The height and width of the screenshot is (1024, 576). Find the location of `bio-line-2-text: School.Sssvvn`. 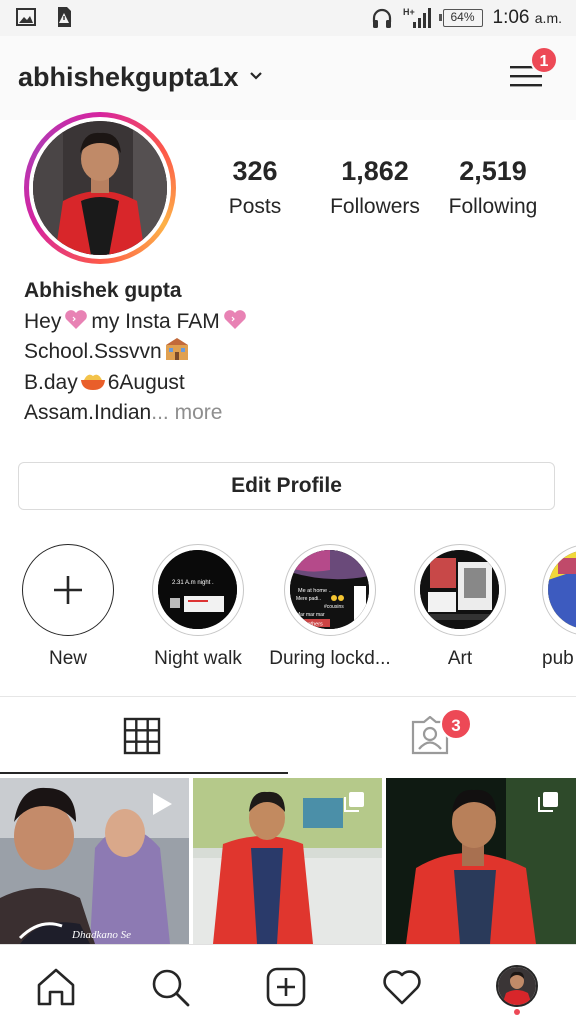

bio-line-2-text: School.Sssvvn is located at coordinates (93, 351).